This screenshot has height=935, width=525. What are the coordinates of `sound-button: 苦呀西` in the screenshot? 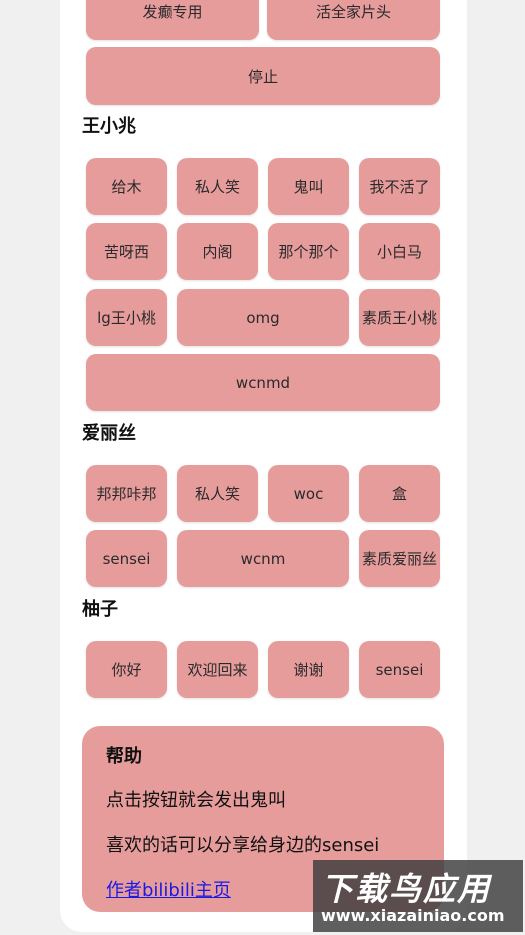 It's located at (126, 251).